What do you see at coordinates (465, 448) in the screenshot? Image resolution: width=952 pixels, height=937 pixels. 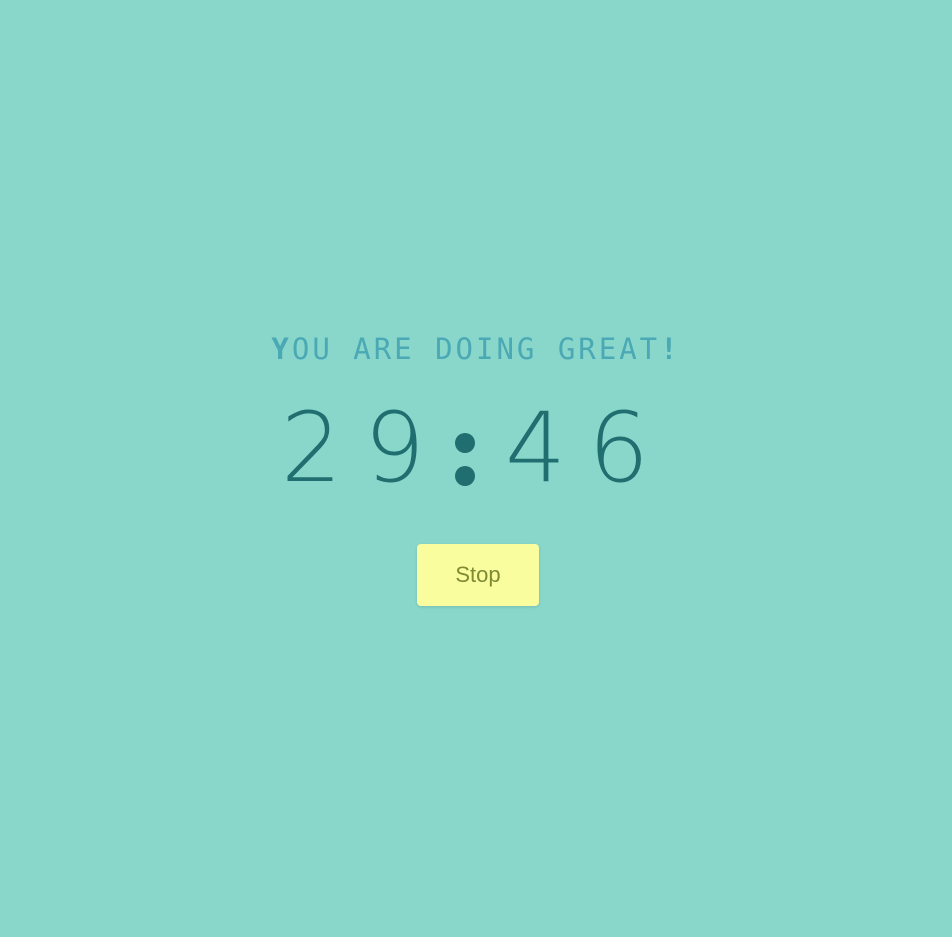 I see `timer-colon` at bounding box center [465, 448].